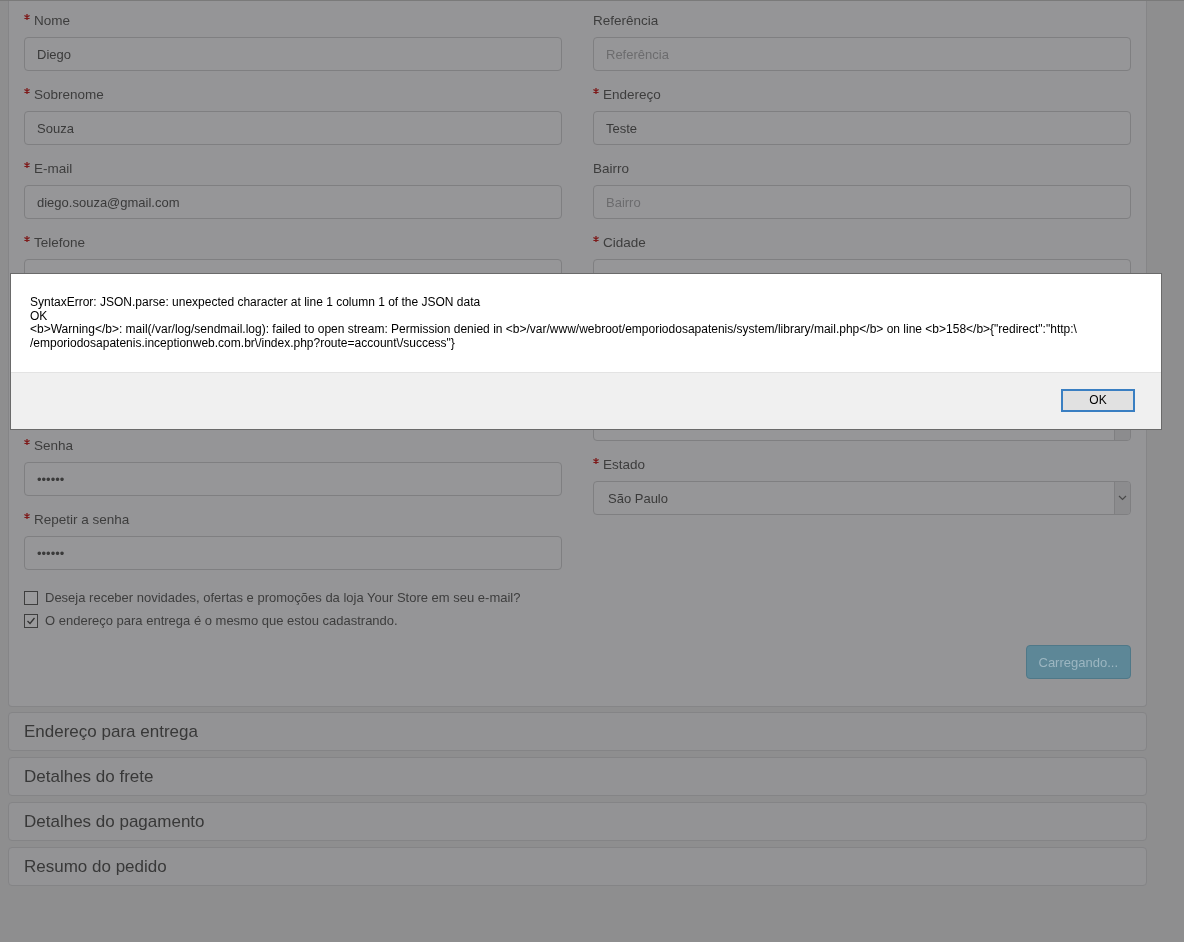 The image size is (1184, 942). Describe the element at coordinates (1098, 400) in the screenshot. I see `ok-button: OK` at that location.